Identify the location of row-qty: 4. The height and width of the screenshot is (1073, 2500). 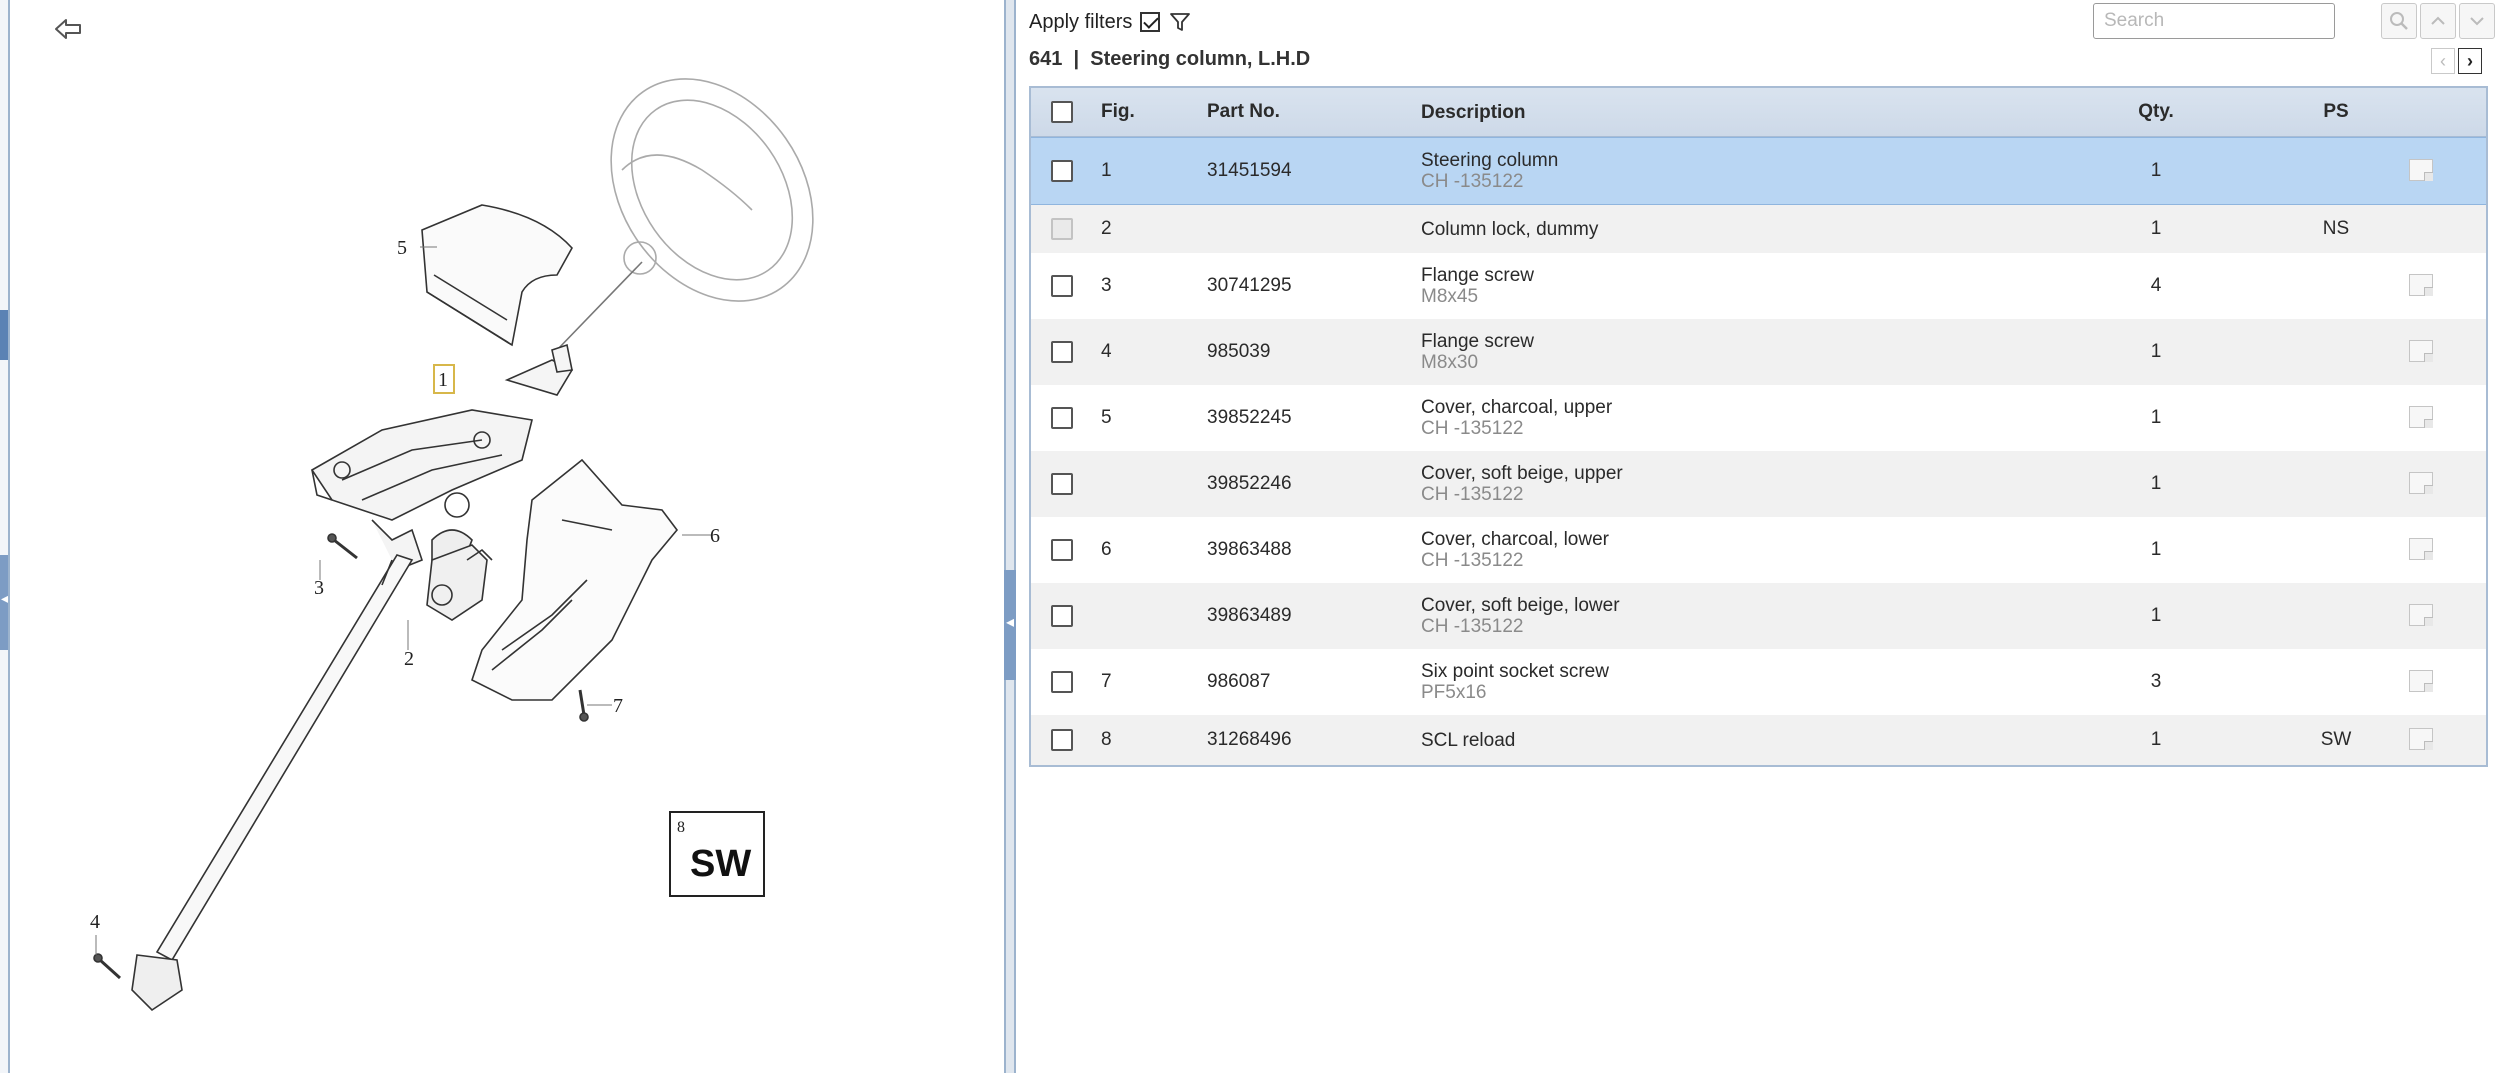
(2156, 285).